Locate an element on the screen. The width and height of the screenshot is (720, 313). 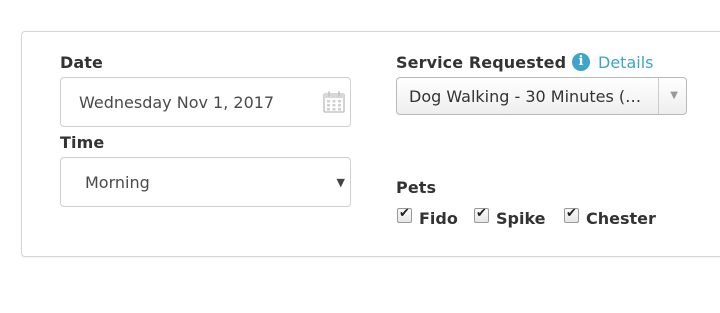
pet-name: Spike is located at coordinates (521, 218).